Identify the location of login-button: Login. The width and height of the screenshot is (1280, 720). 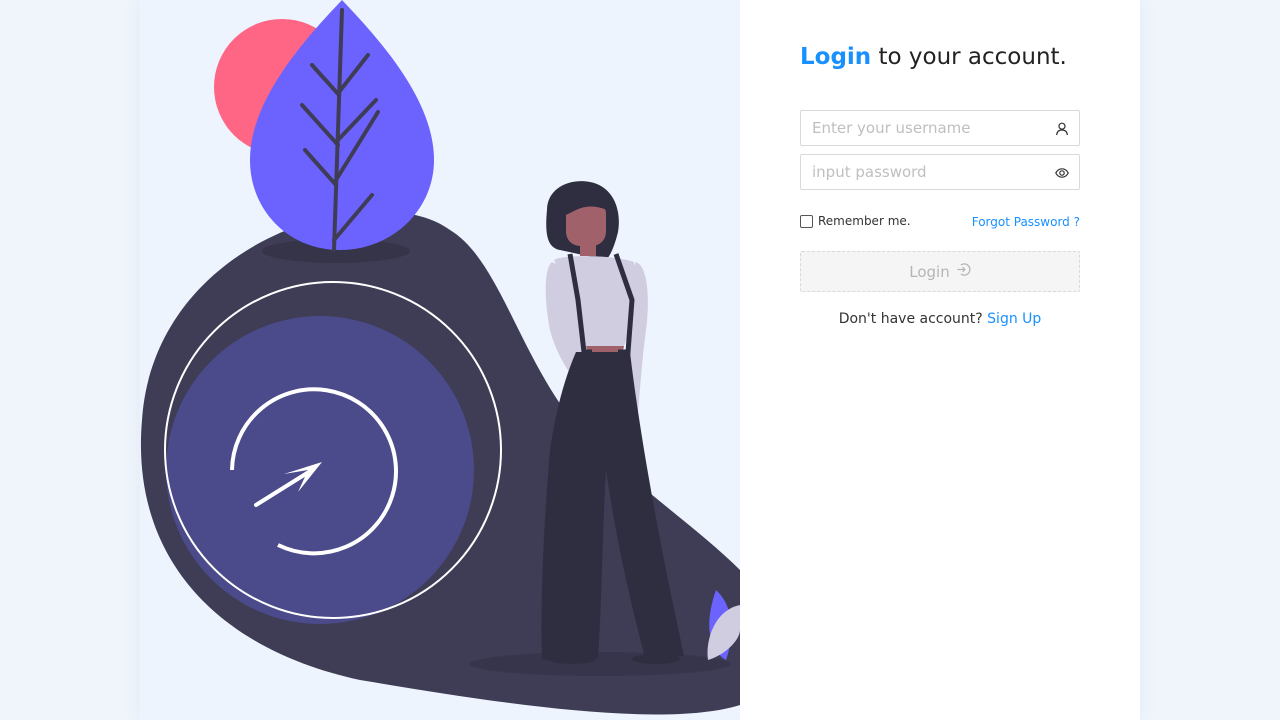
(940, 271).